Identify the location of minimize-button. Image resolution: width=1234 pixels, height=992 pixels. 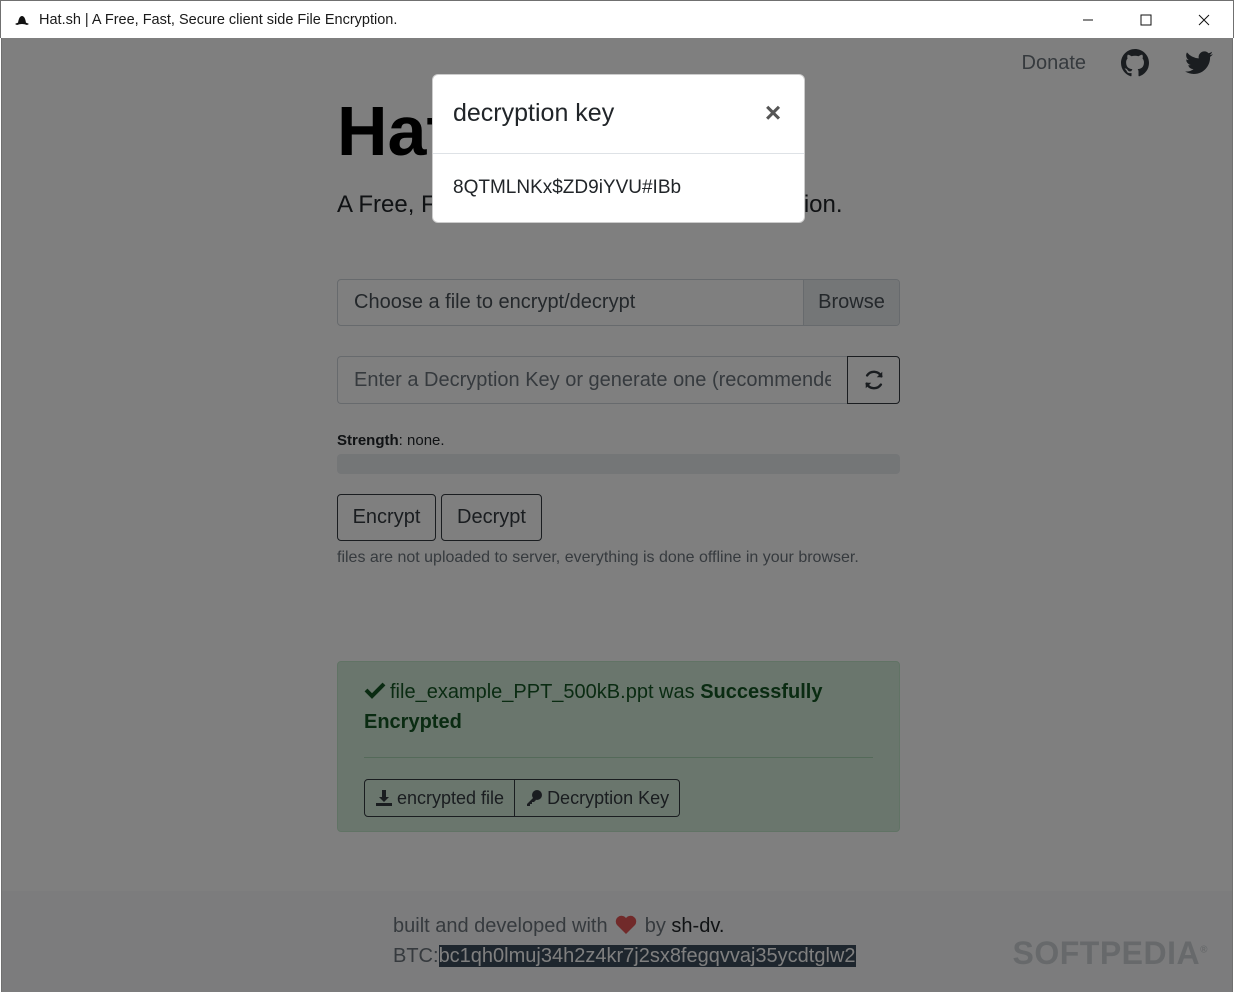
(1088, 19).